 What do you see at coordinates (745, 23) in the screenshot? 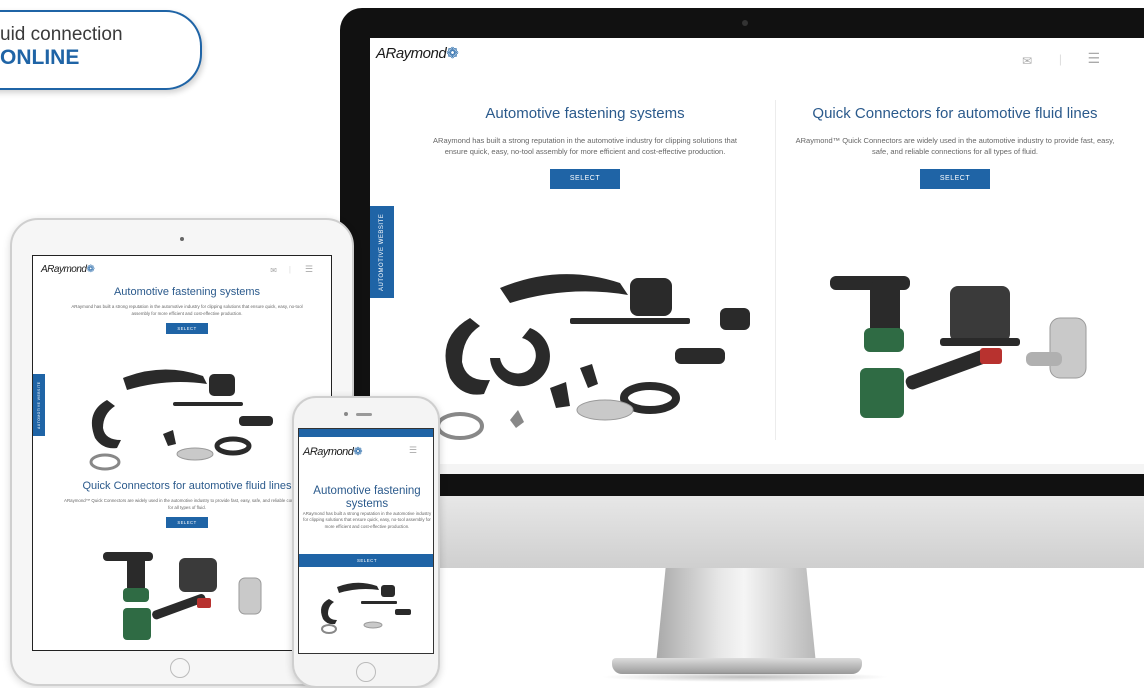
I see `monitor-camera` at bounding box center [745, 23].